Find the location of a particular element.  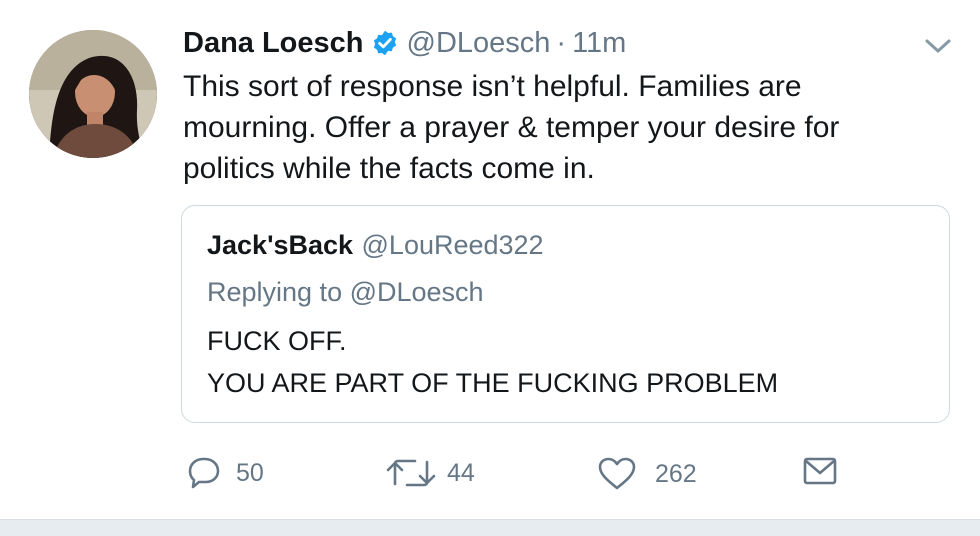

author-avatar is located at coordinates (93, 94).